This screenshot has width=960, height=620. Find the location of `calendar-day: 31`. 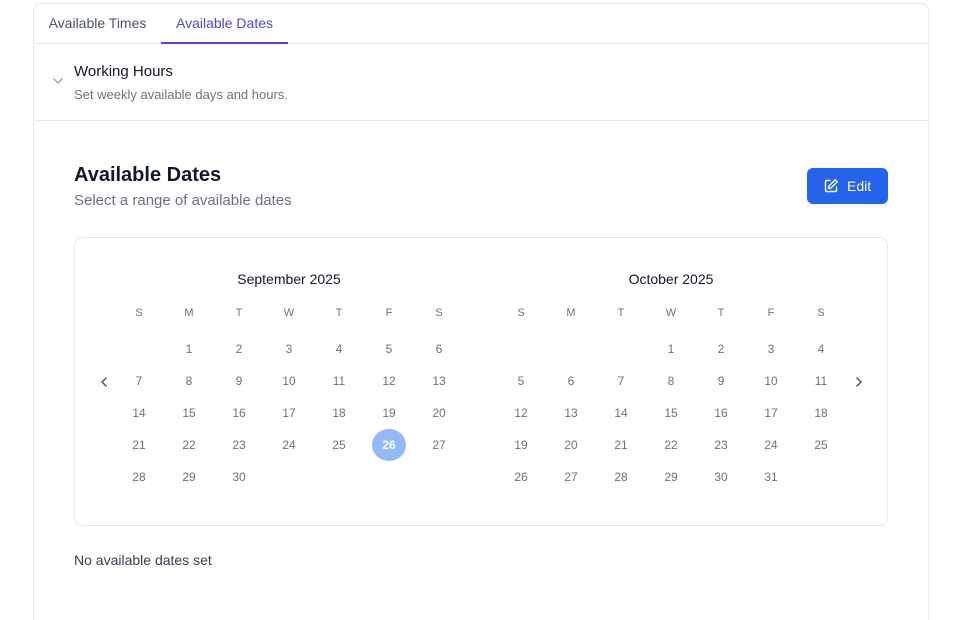

calendar-day: 31 is located at coordinates (771, 477).